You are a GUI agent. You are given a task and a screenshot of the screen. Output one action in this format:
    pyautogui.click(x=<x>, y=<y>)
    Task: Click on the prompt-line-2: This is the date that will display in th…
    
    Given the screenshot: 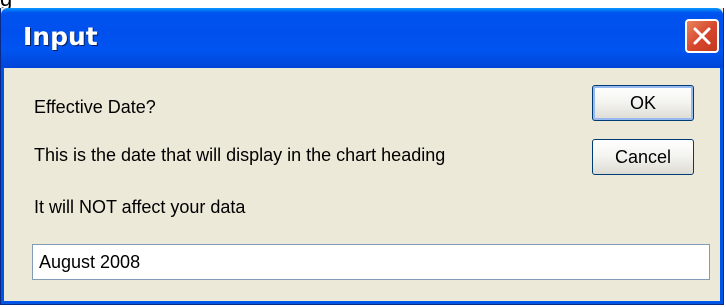 What is the action you would take?
    pyautogui.click(x=240, y=155)
    